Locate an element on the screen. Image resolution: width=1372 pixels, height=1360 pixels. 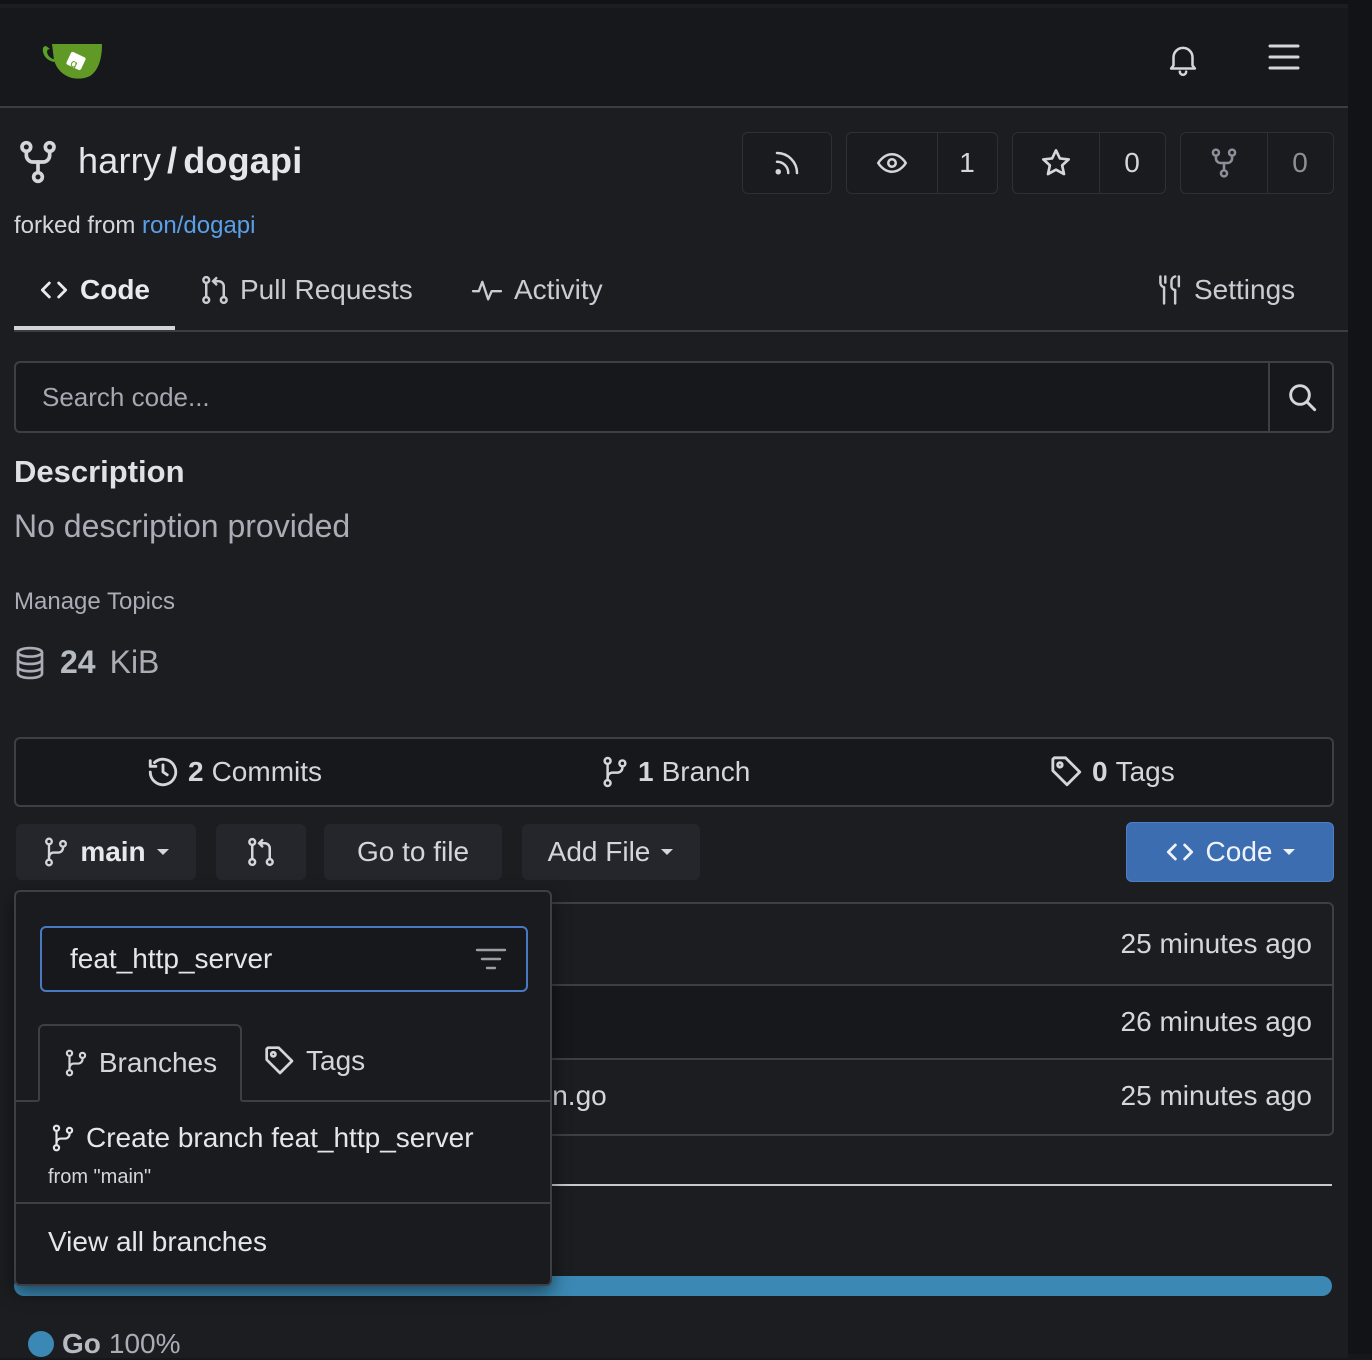
search-code-input is located at coordinates (636, 397).